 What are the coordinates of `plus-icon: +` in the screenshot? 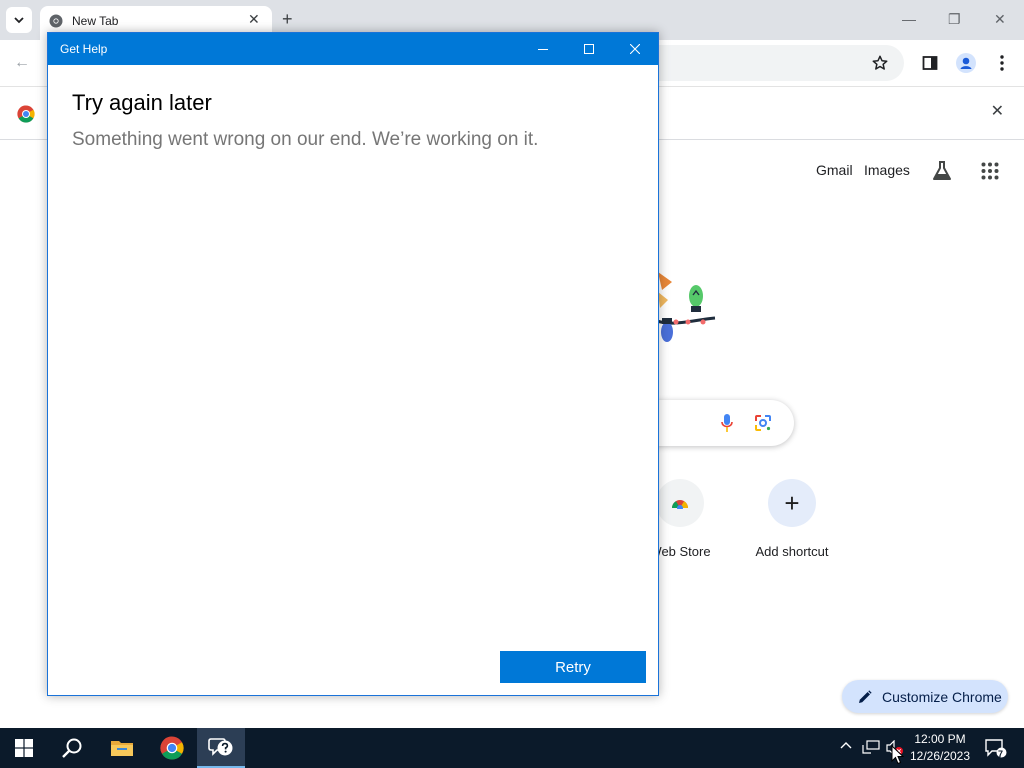 It's located at (792, 503).